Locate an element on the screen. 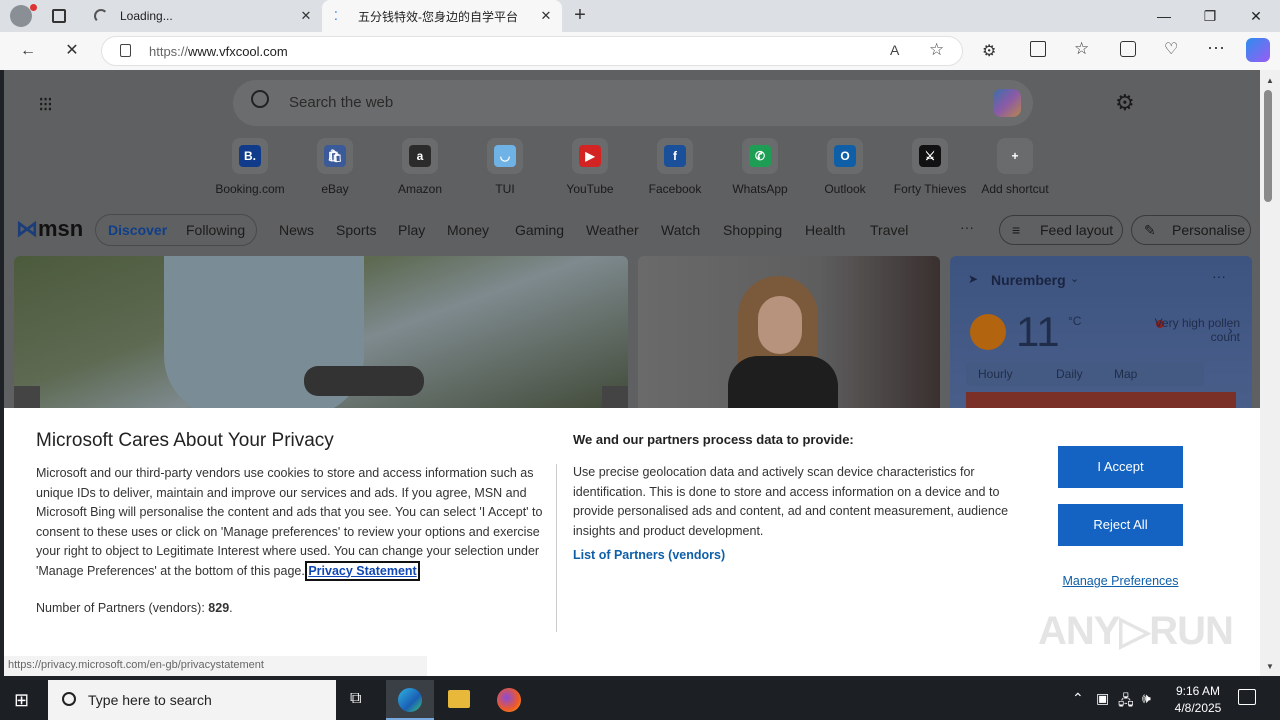 This screenshot has width=1280, height=720. web-search-box: Search the web is located at coordinates (633, 103).